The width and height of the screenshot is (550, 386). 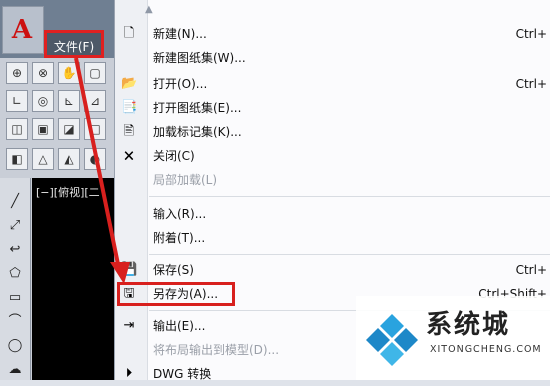 What do you see at coordinates (15, 250) in the screenshot?
I see `polyline-icon: ↩` at bounding box center [15, 250].